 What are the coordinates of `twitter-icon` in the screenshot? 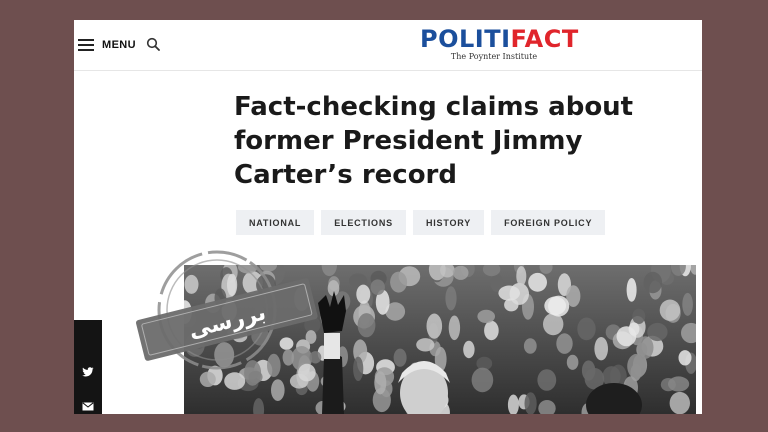 It's located at (88, 372).